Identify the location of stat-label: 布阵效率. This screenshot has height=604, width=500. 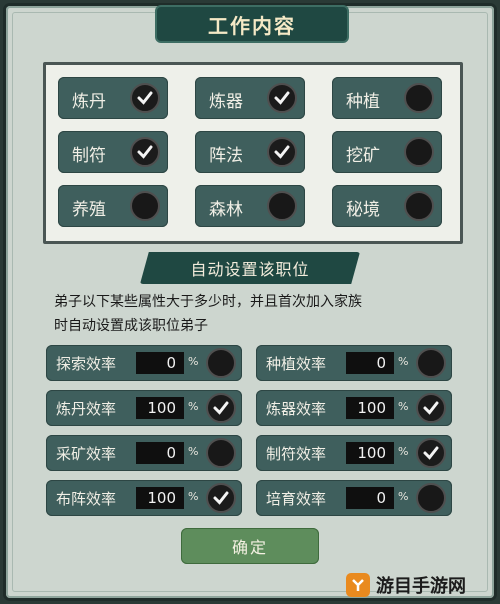
(86, 499).